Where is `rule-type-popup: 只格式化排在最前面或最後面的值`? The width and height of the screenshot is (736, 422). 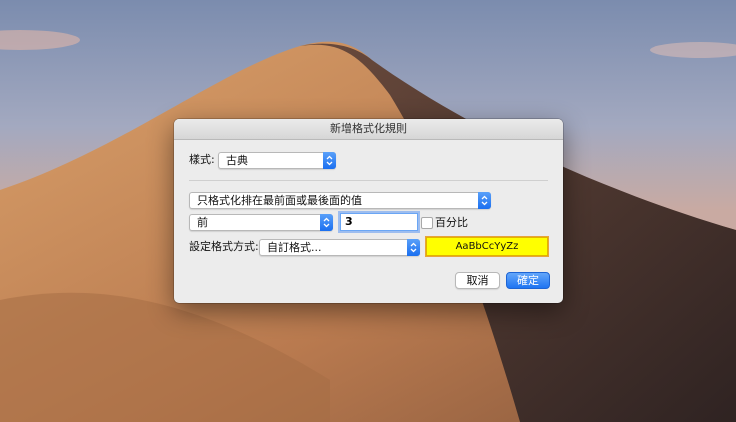
rule-type-popup: 只格式化排在最前面或最後面的值 is located at coordinates (340, 200).